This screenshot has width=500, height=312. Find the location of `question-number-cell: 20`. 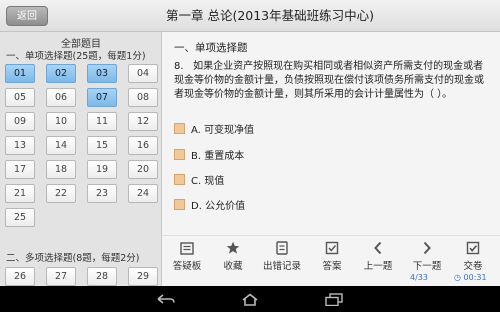

question-number-cell: 20 is located at coordinates (143, 169).